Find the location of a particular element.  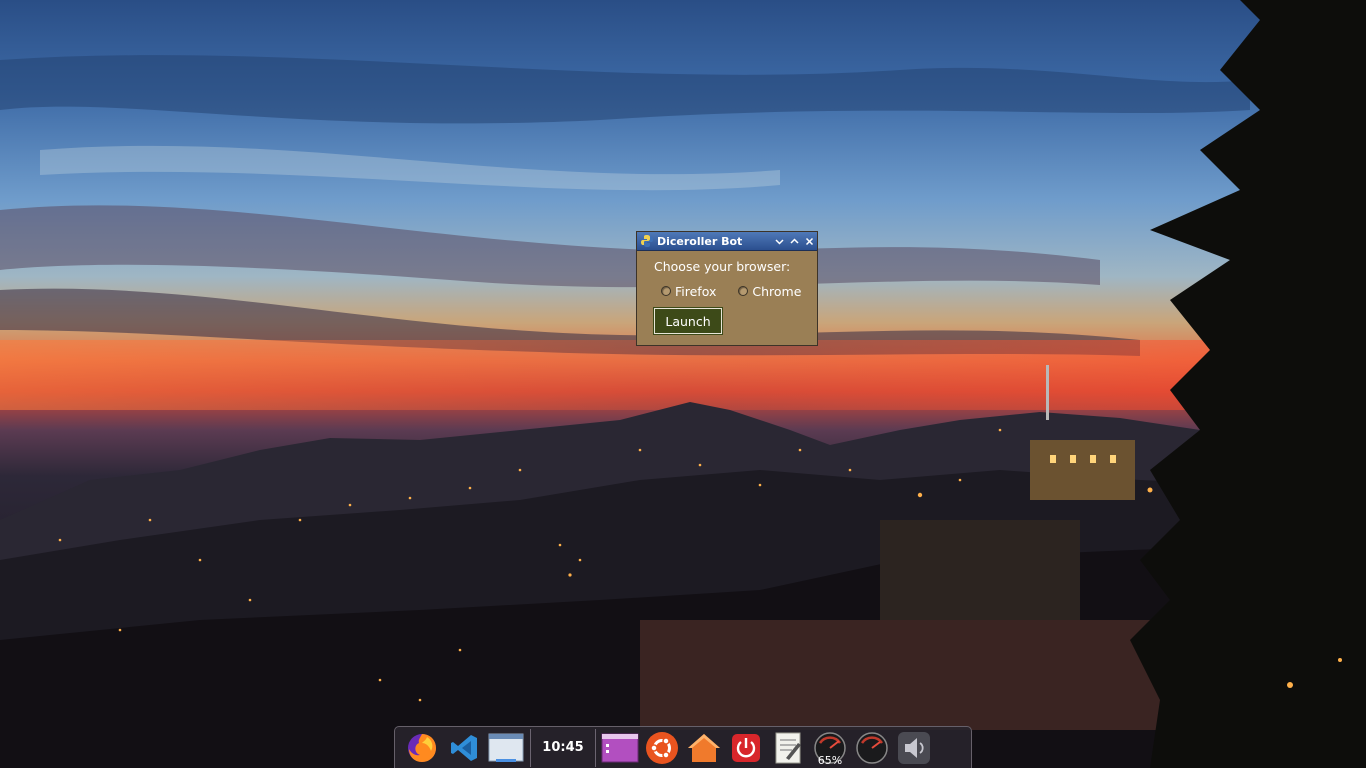

speedometer-applet is located at coordinates (872, 748).